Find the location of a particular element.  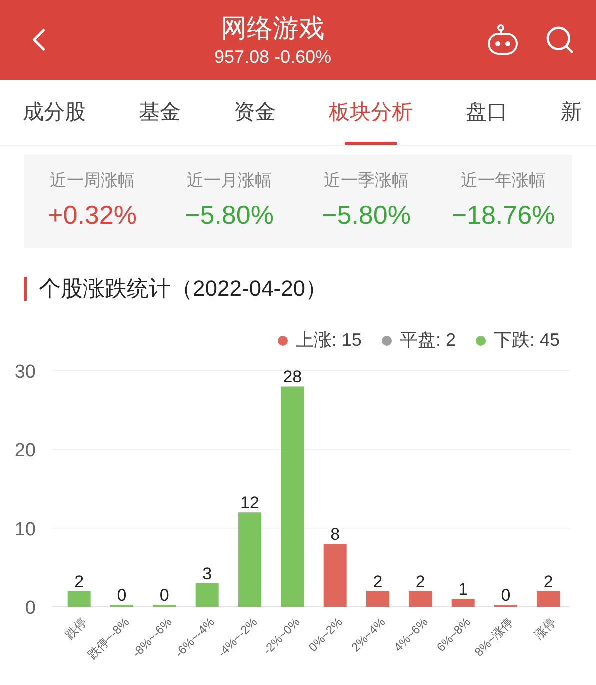

robot-icon is located at coordinates (503, 40).